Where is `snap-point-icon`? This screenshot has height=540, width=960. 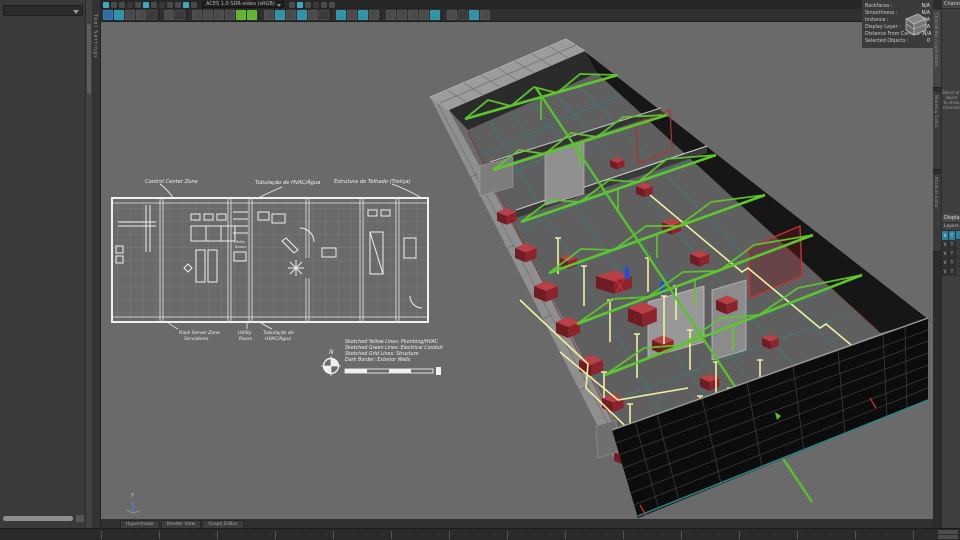
snap-point-icon is located at coordinates (146, 4).